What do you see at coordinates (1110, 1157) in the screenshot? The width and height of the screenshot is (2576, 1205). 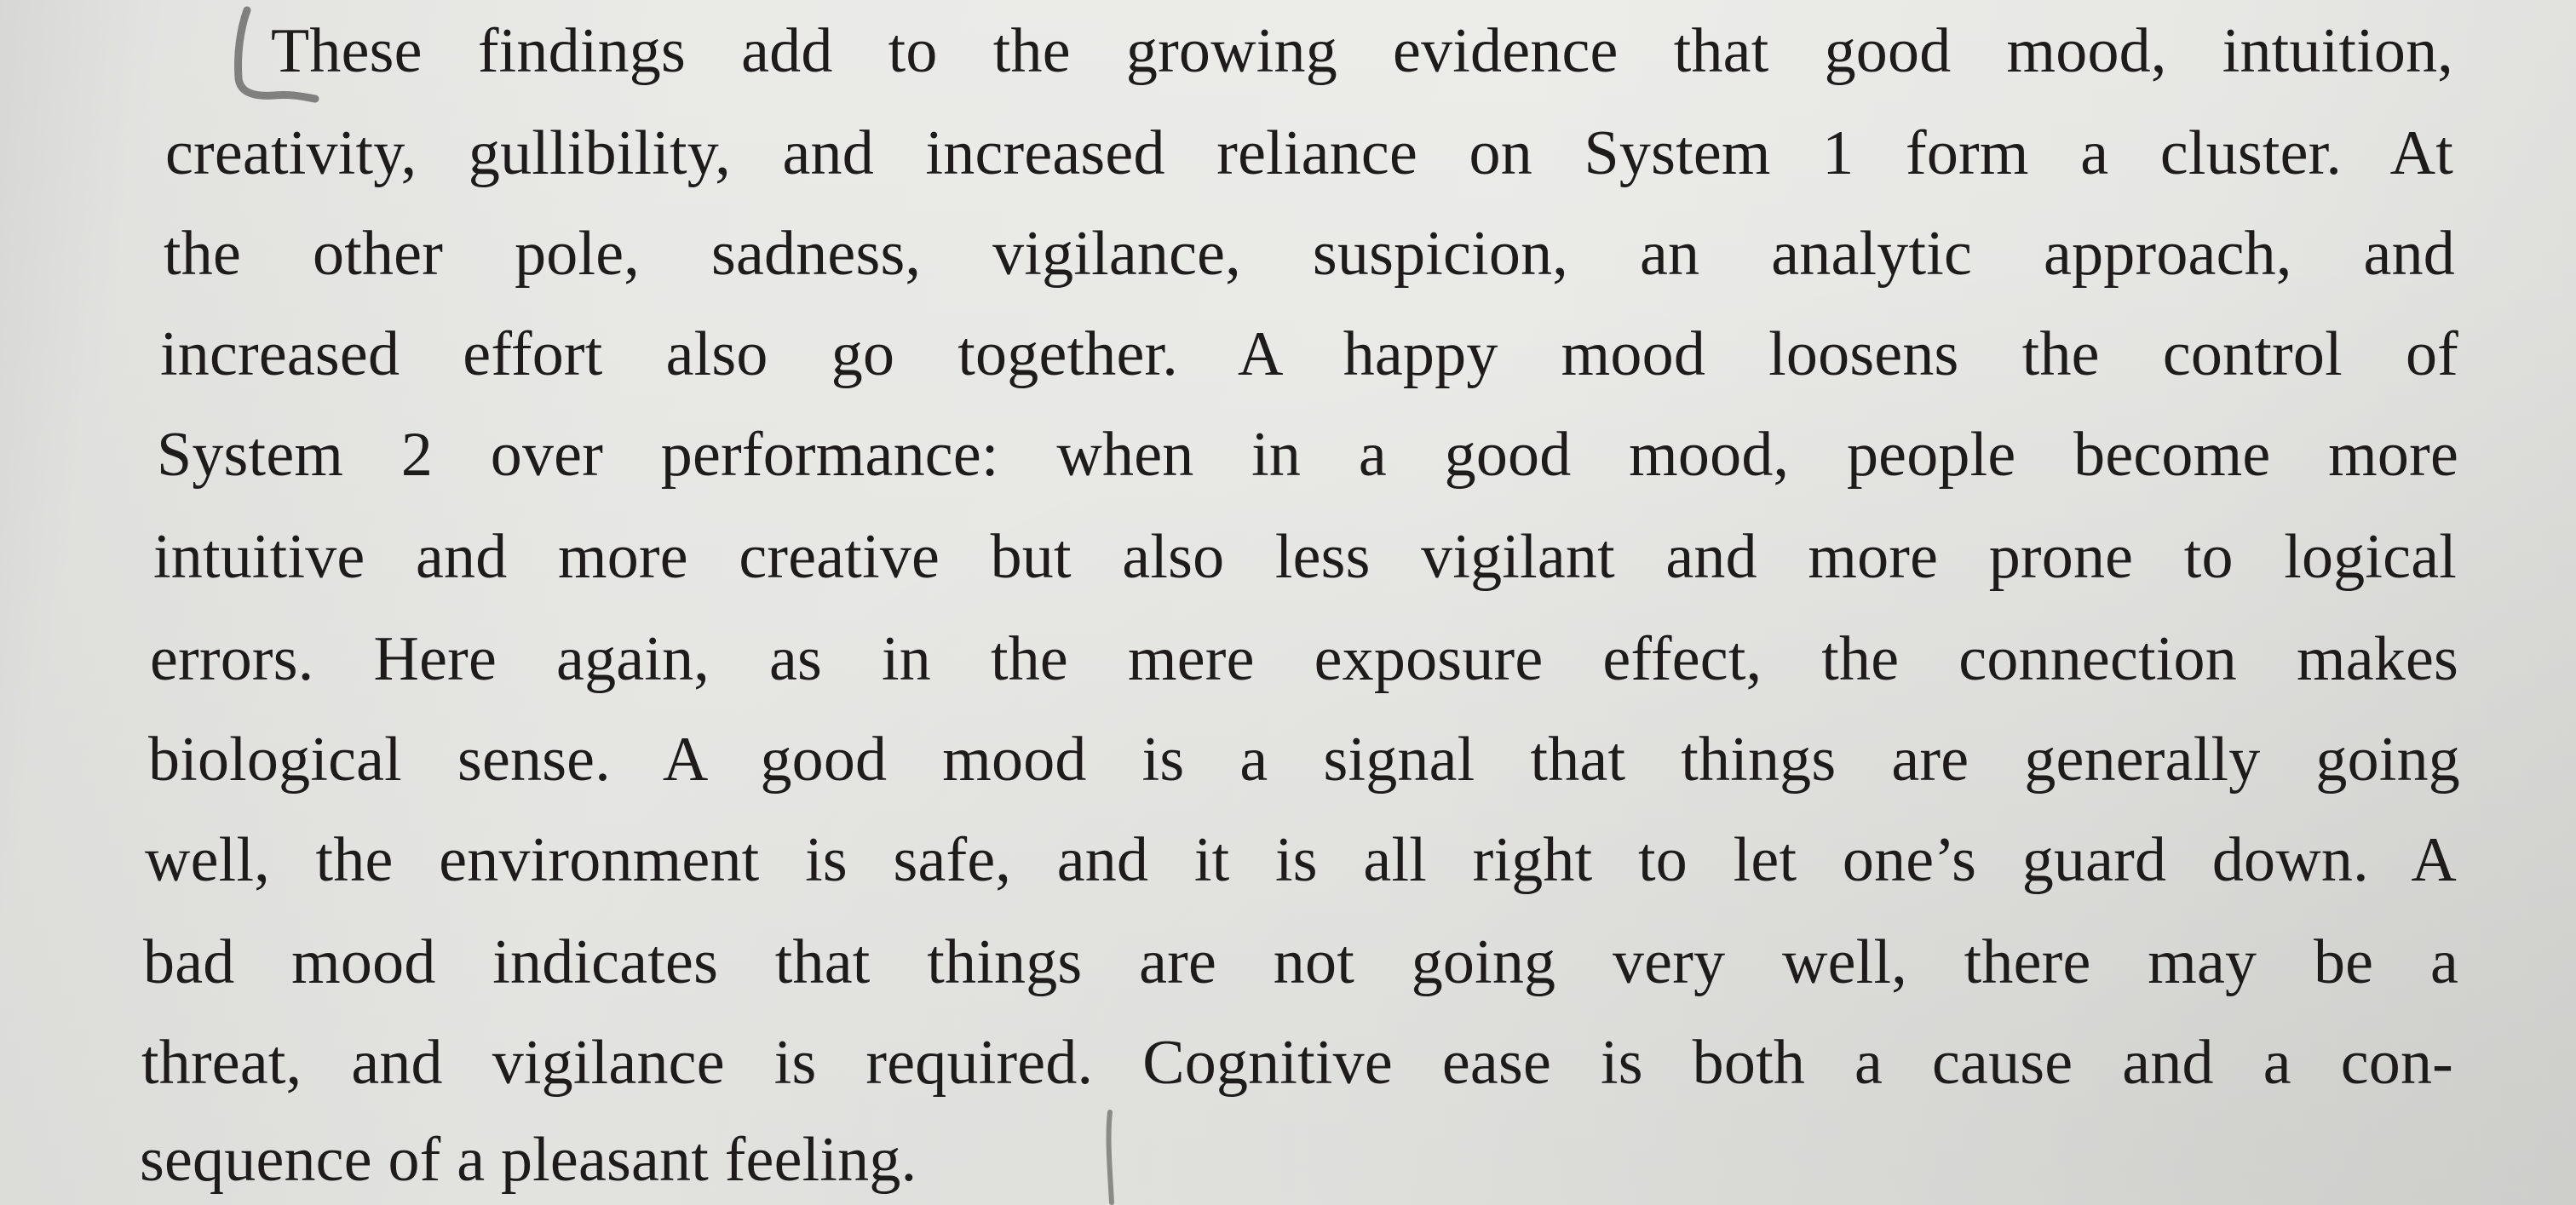 I see `pencil-close-mark-icon` at bounding box center [1110, 1157].